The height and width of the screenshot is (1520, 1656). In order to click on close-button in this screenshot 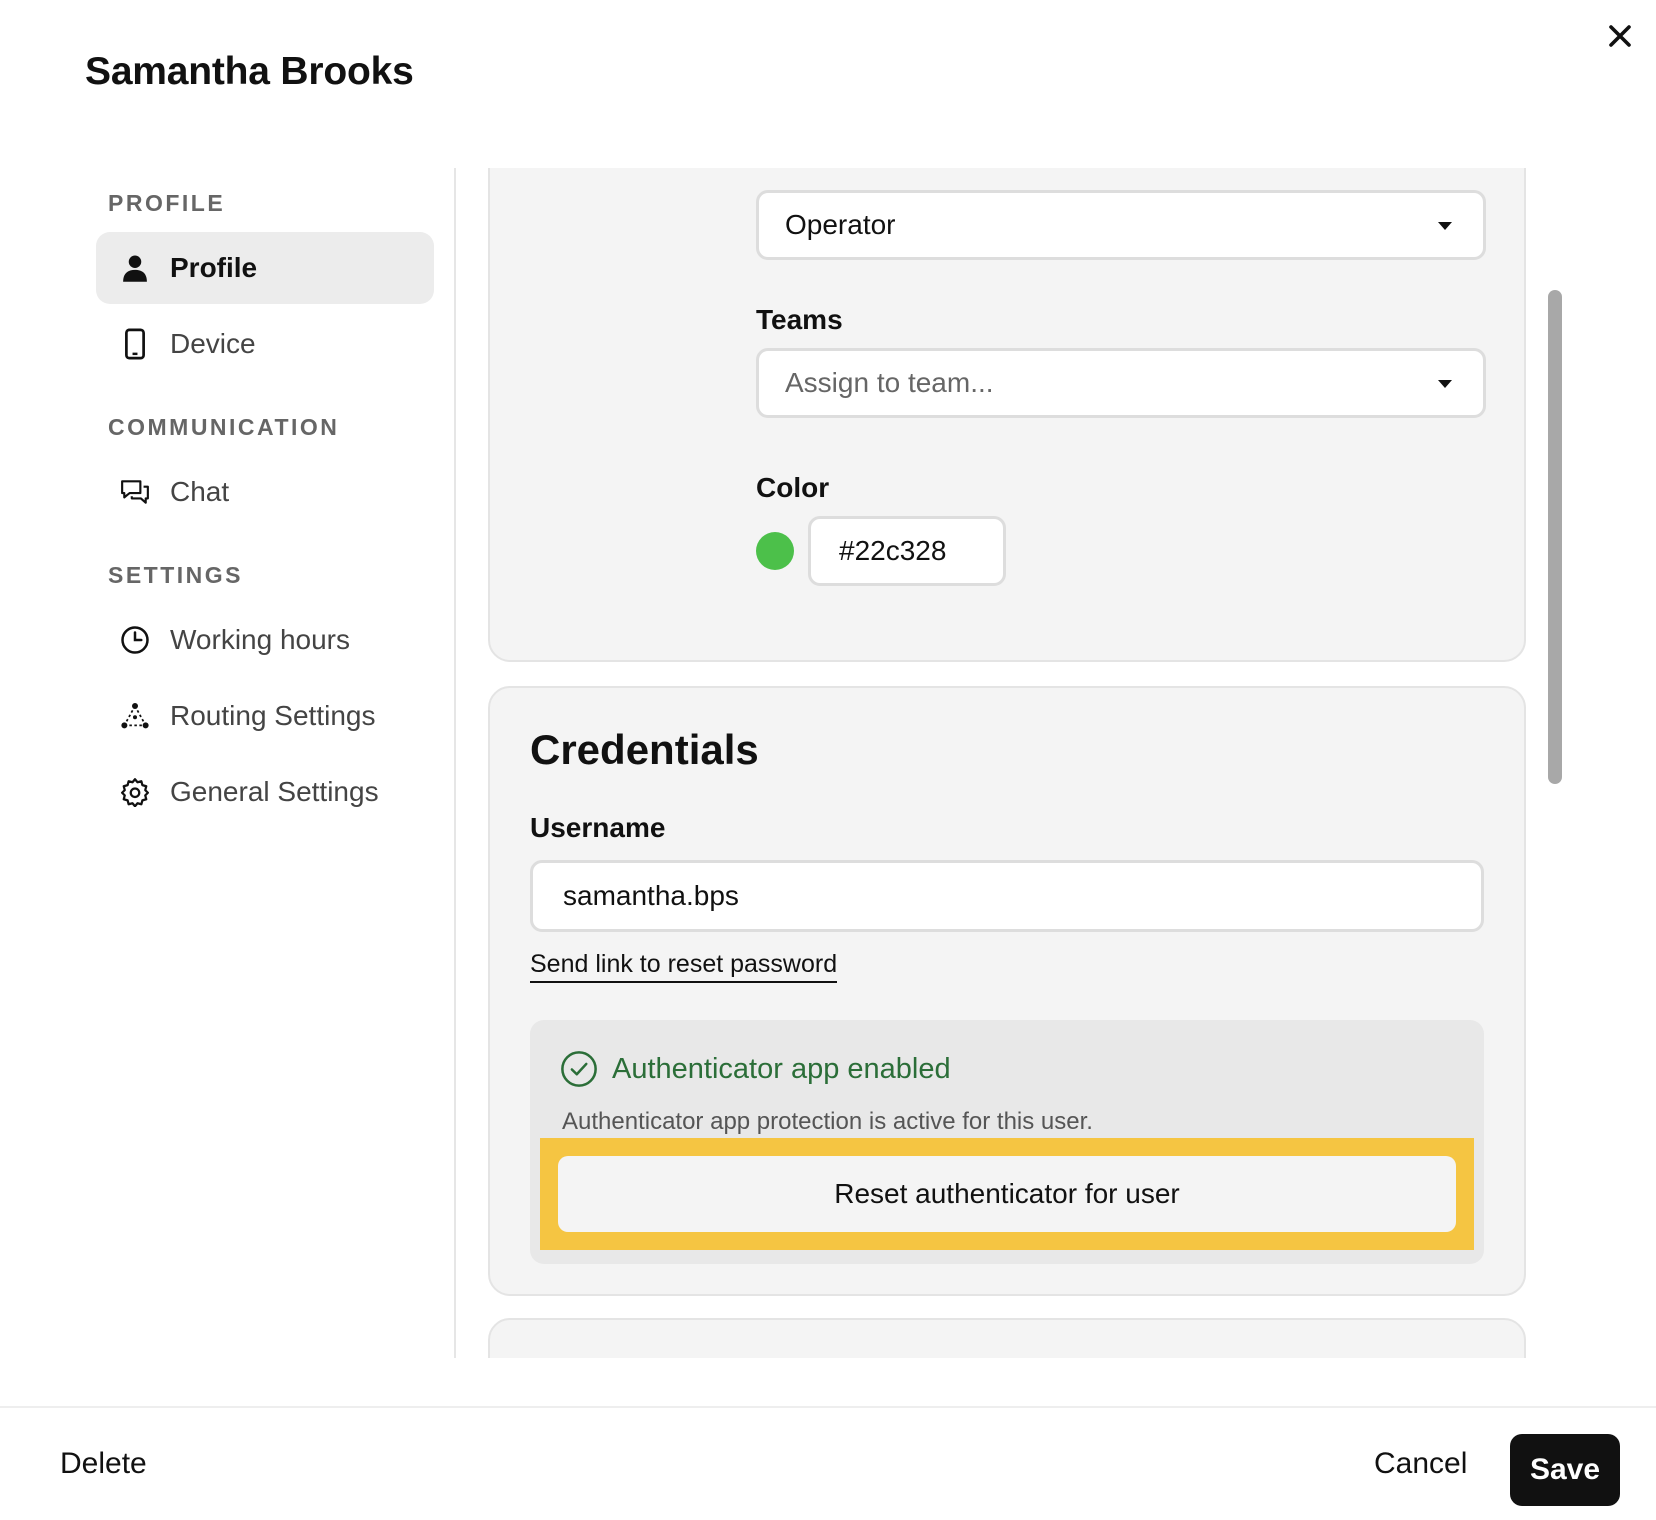, I will do `click(1620, 36)`.